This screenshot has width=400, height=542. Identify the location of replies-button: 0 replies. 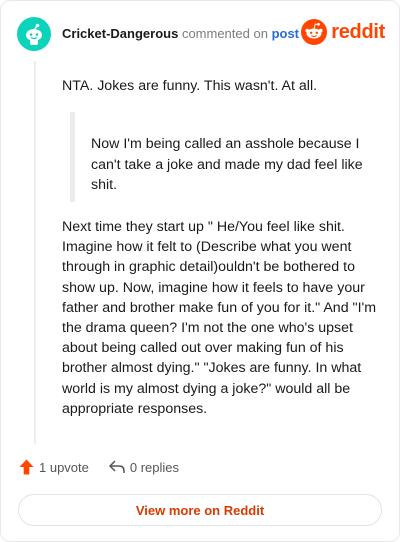
(144, 467).